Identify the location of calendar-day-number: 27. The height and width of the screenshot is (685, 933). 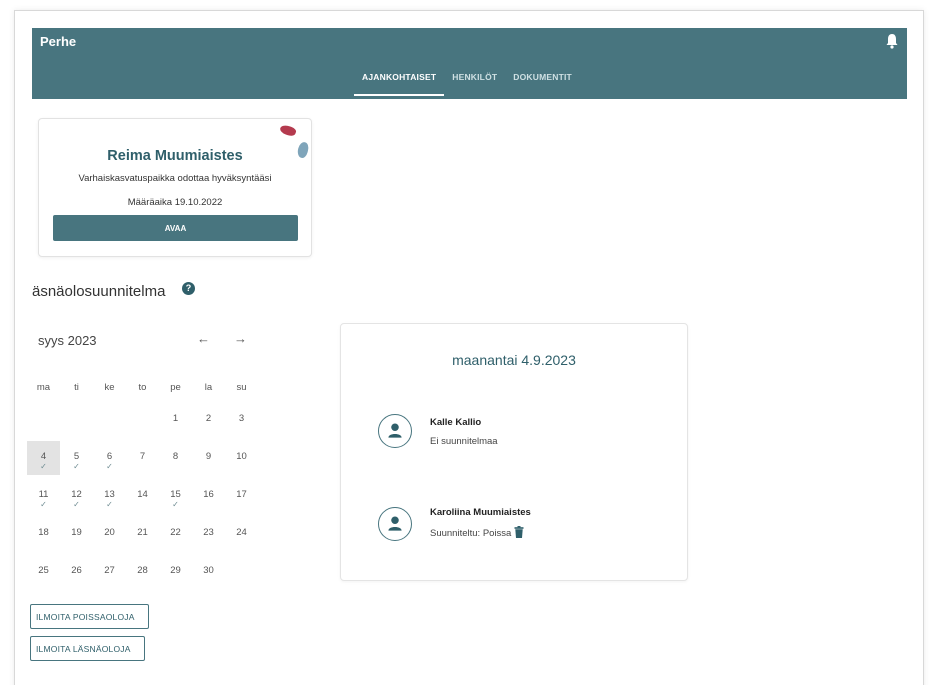
(109, 570).